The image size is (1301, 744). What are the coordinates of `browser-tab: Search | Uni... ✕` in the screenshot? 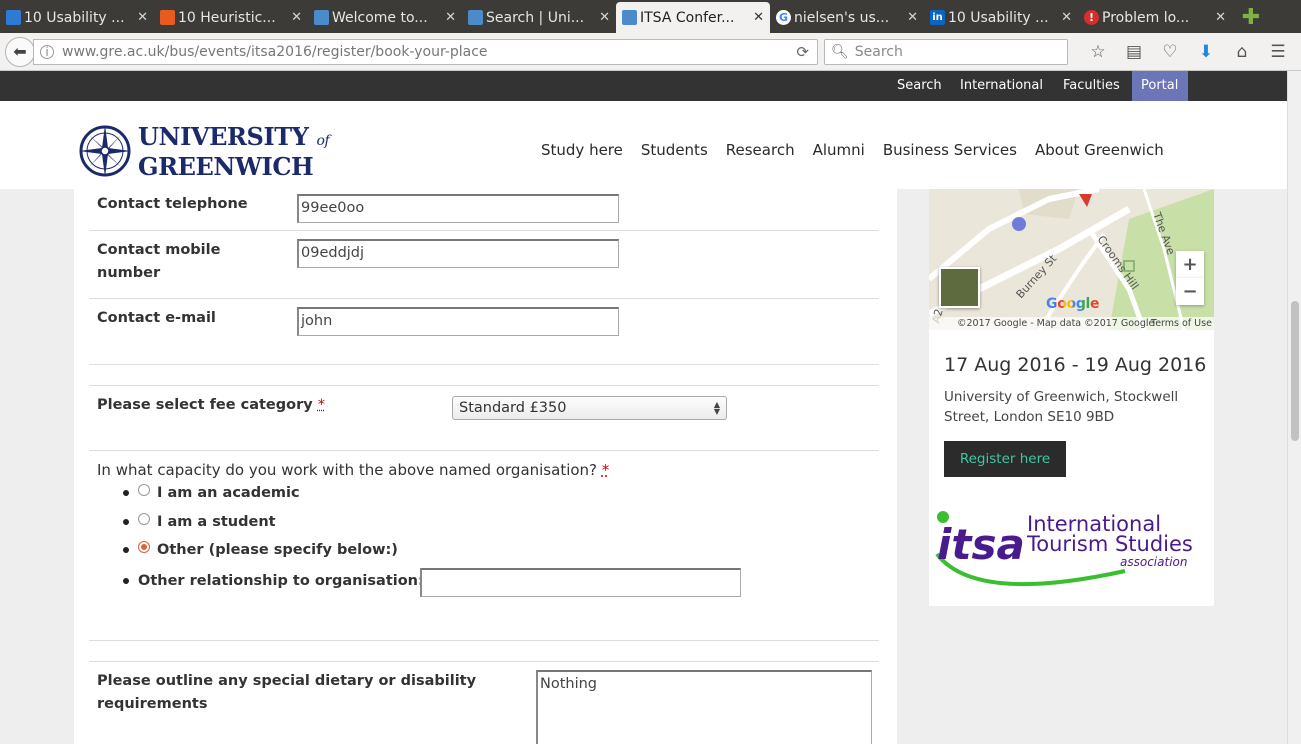 It's located at (539, 17).